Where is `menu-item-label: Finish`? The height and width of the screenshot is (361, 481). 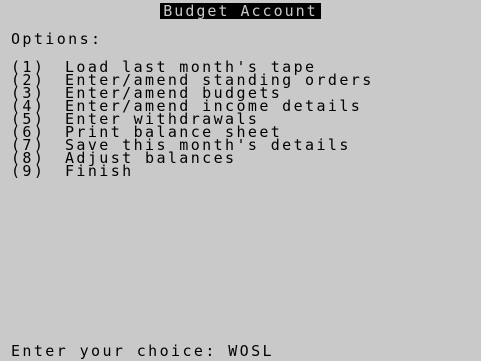
menu-item-label: Finish is located at coordinates (99, 171).